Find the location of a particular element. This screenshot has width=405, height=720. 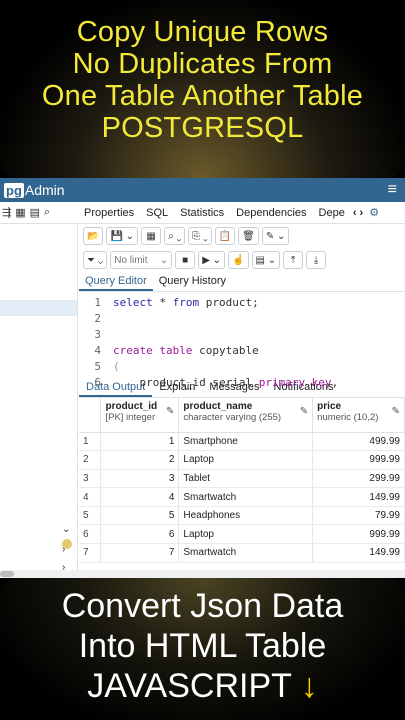

save-icon: 💾 ⌄ is located at coordinates (122, 236).